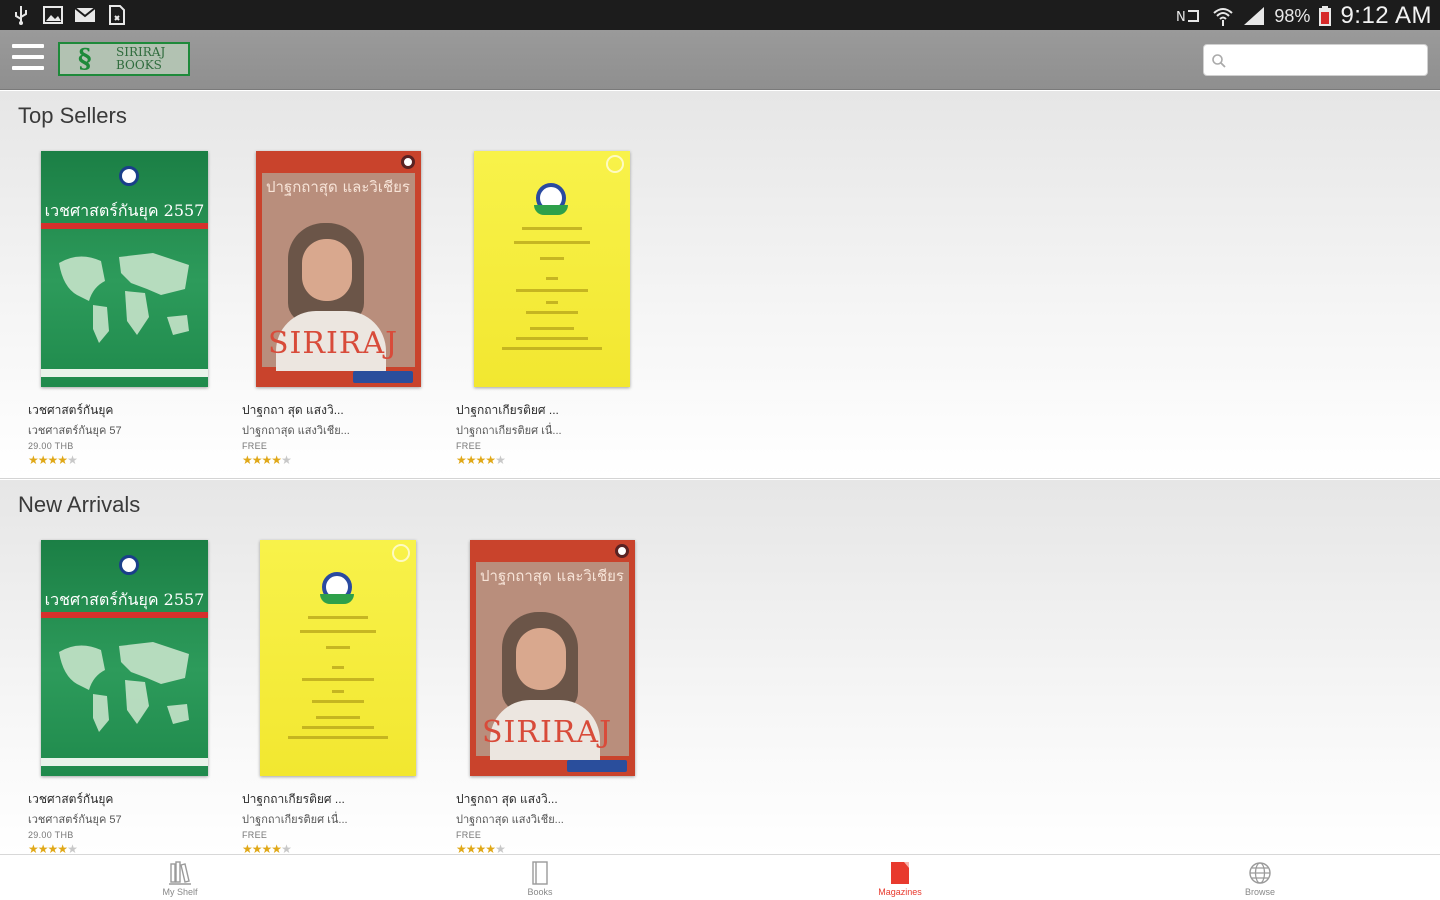 This screenshot has height=900, width=1440. I want to click on nav-browse: Browse, so click(1260, 877).